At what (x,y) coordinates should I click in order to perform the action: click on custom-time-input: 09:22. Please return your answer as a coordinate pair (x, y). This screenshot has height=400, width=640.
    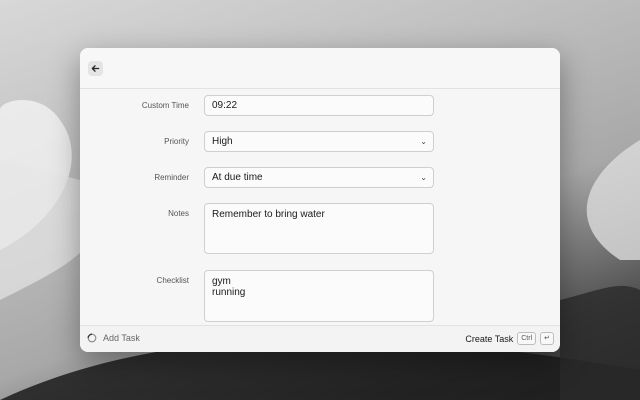
    Looking at the image, I should click on (319, 105).